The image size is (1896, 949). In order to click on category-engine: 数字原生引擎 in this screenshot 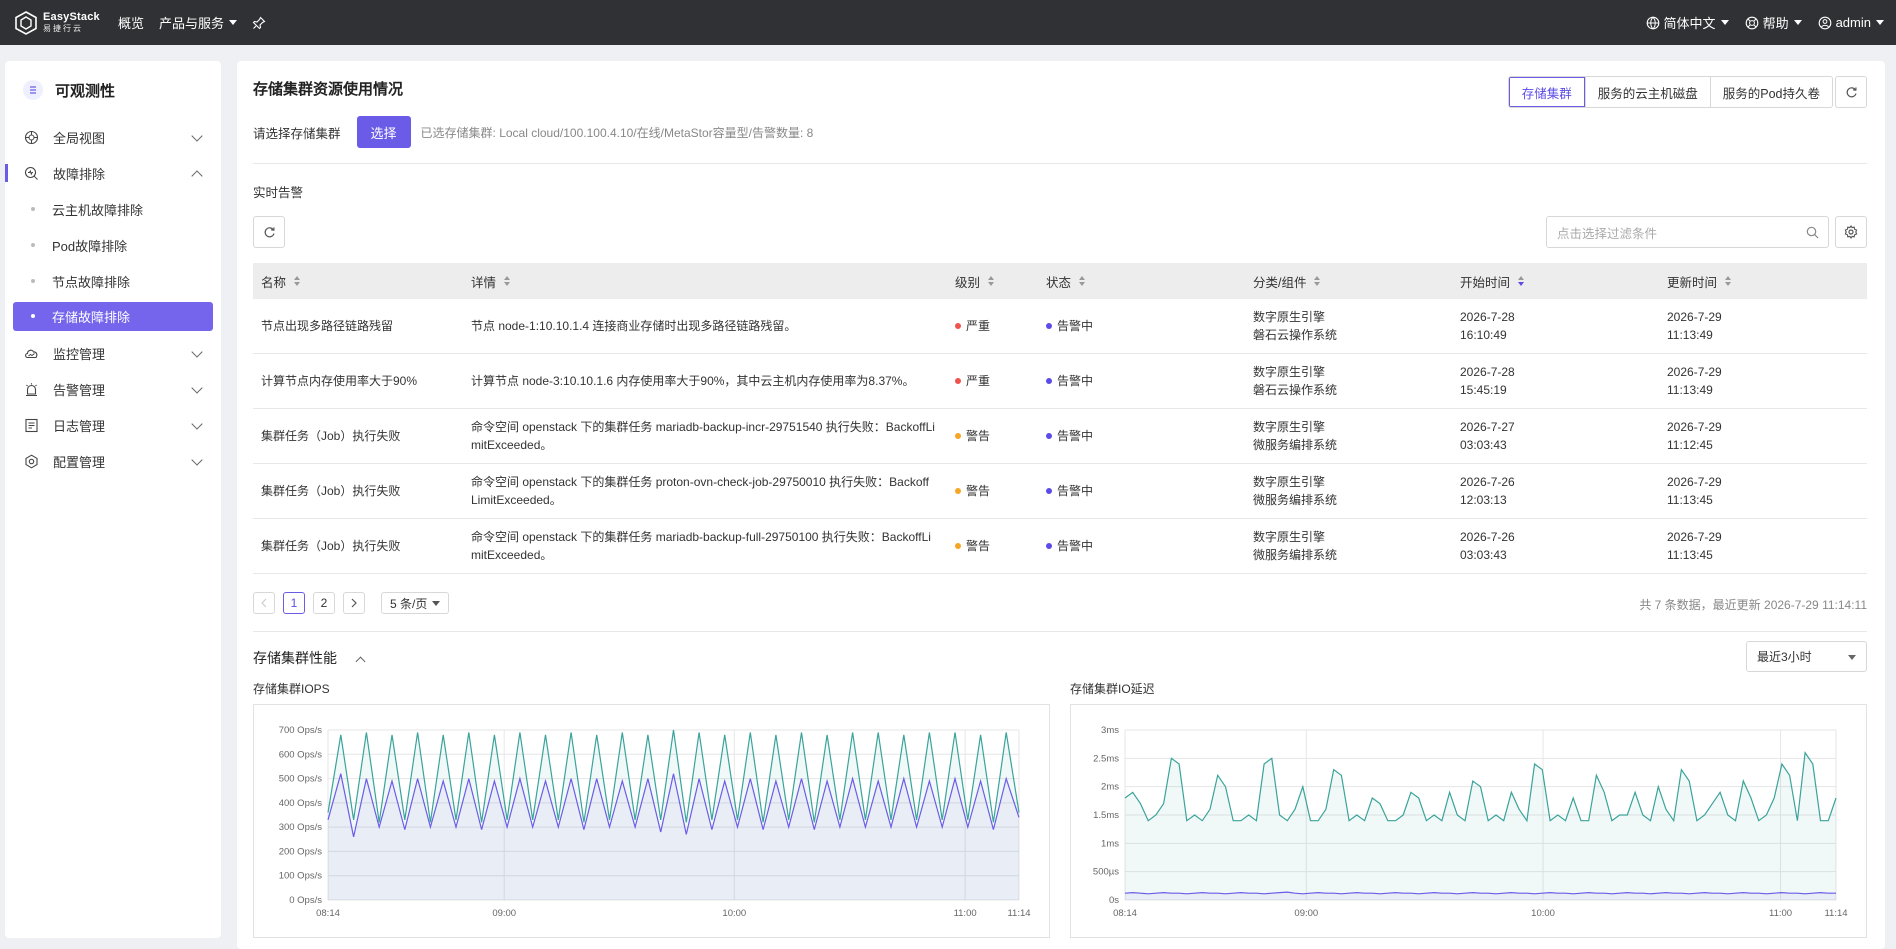, I will do `click(1289, 317)`.